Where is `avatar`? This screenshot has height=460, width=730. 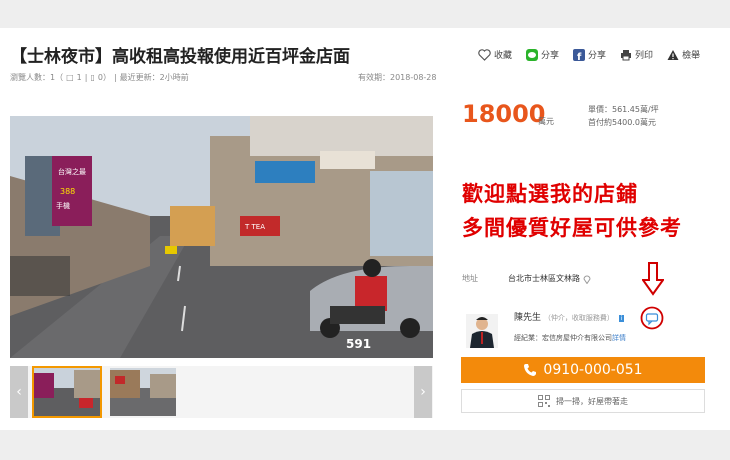
avatar is located at coordinates (482, 331).